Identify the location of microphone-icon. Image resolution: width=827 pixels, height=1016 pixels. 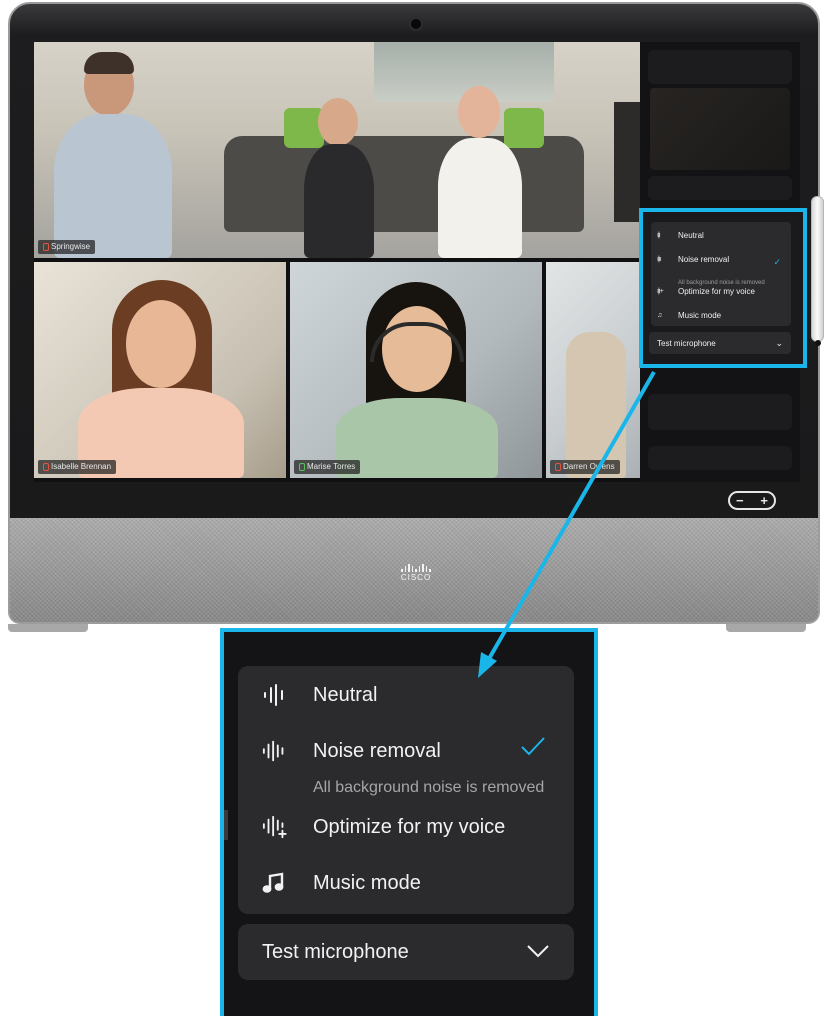
(301, 467).